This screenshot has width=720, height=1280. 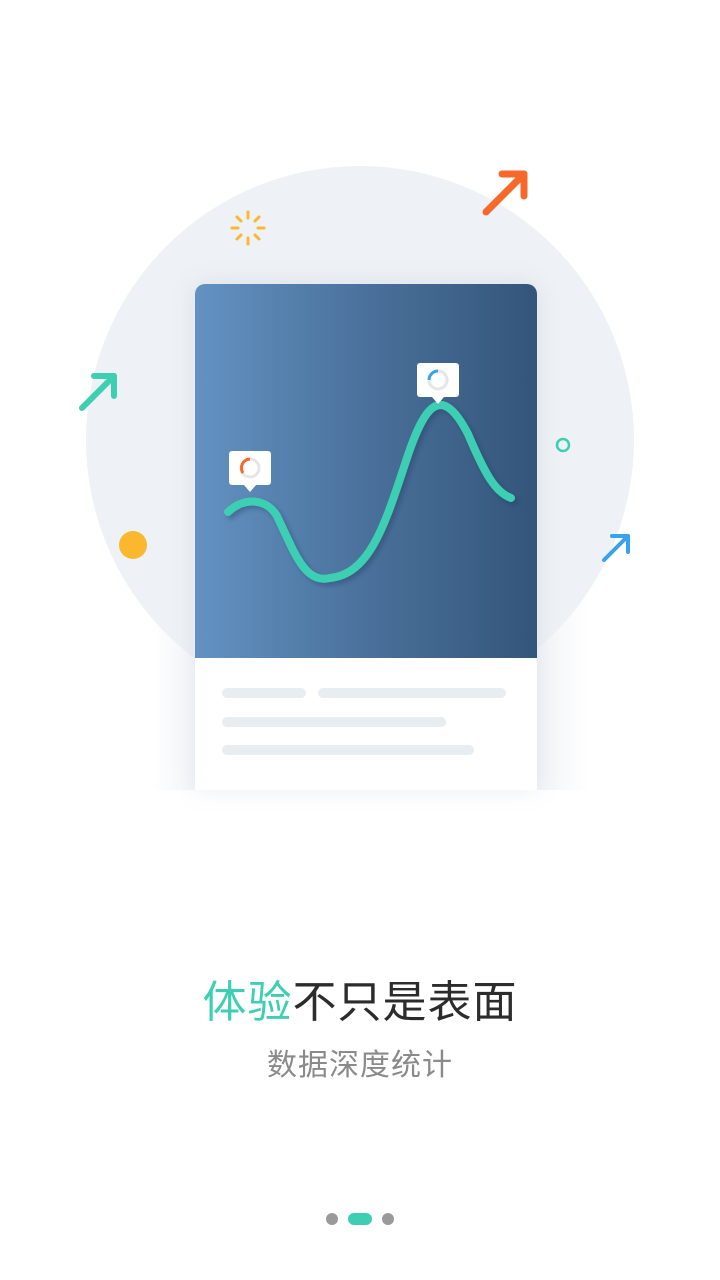 I want to click on title-accent: 体验, so click(x=247, y=1002).